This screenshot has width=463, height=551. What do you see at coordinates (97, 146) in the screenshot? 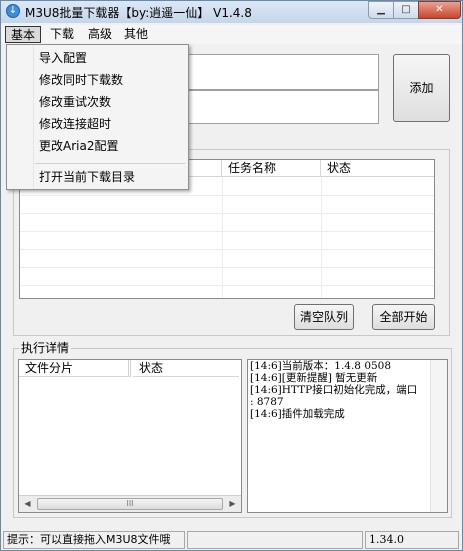
I see `menu-item-aria2-config: 更改Aria2配置` at bounding box center [97, 146].